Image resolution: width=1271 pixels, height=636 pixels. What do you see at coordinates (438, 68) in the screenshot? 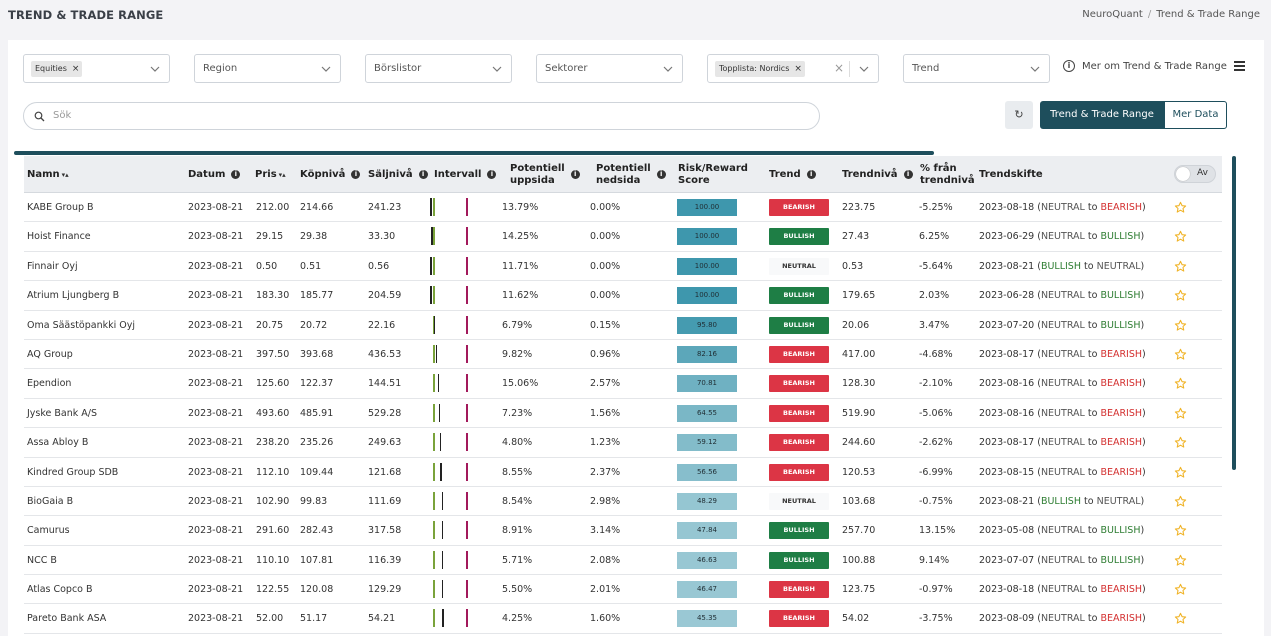
I see `borslistor-select: Börslistor` at bounding box center [438, 68].